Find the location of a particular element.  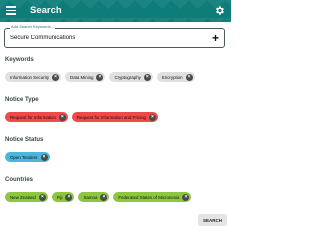

chip-label: Cryptography is located at coordinates (127, 77).